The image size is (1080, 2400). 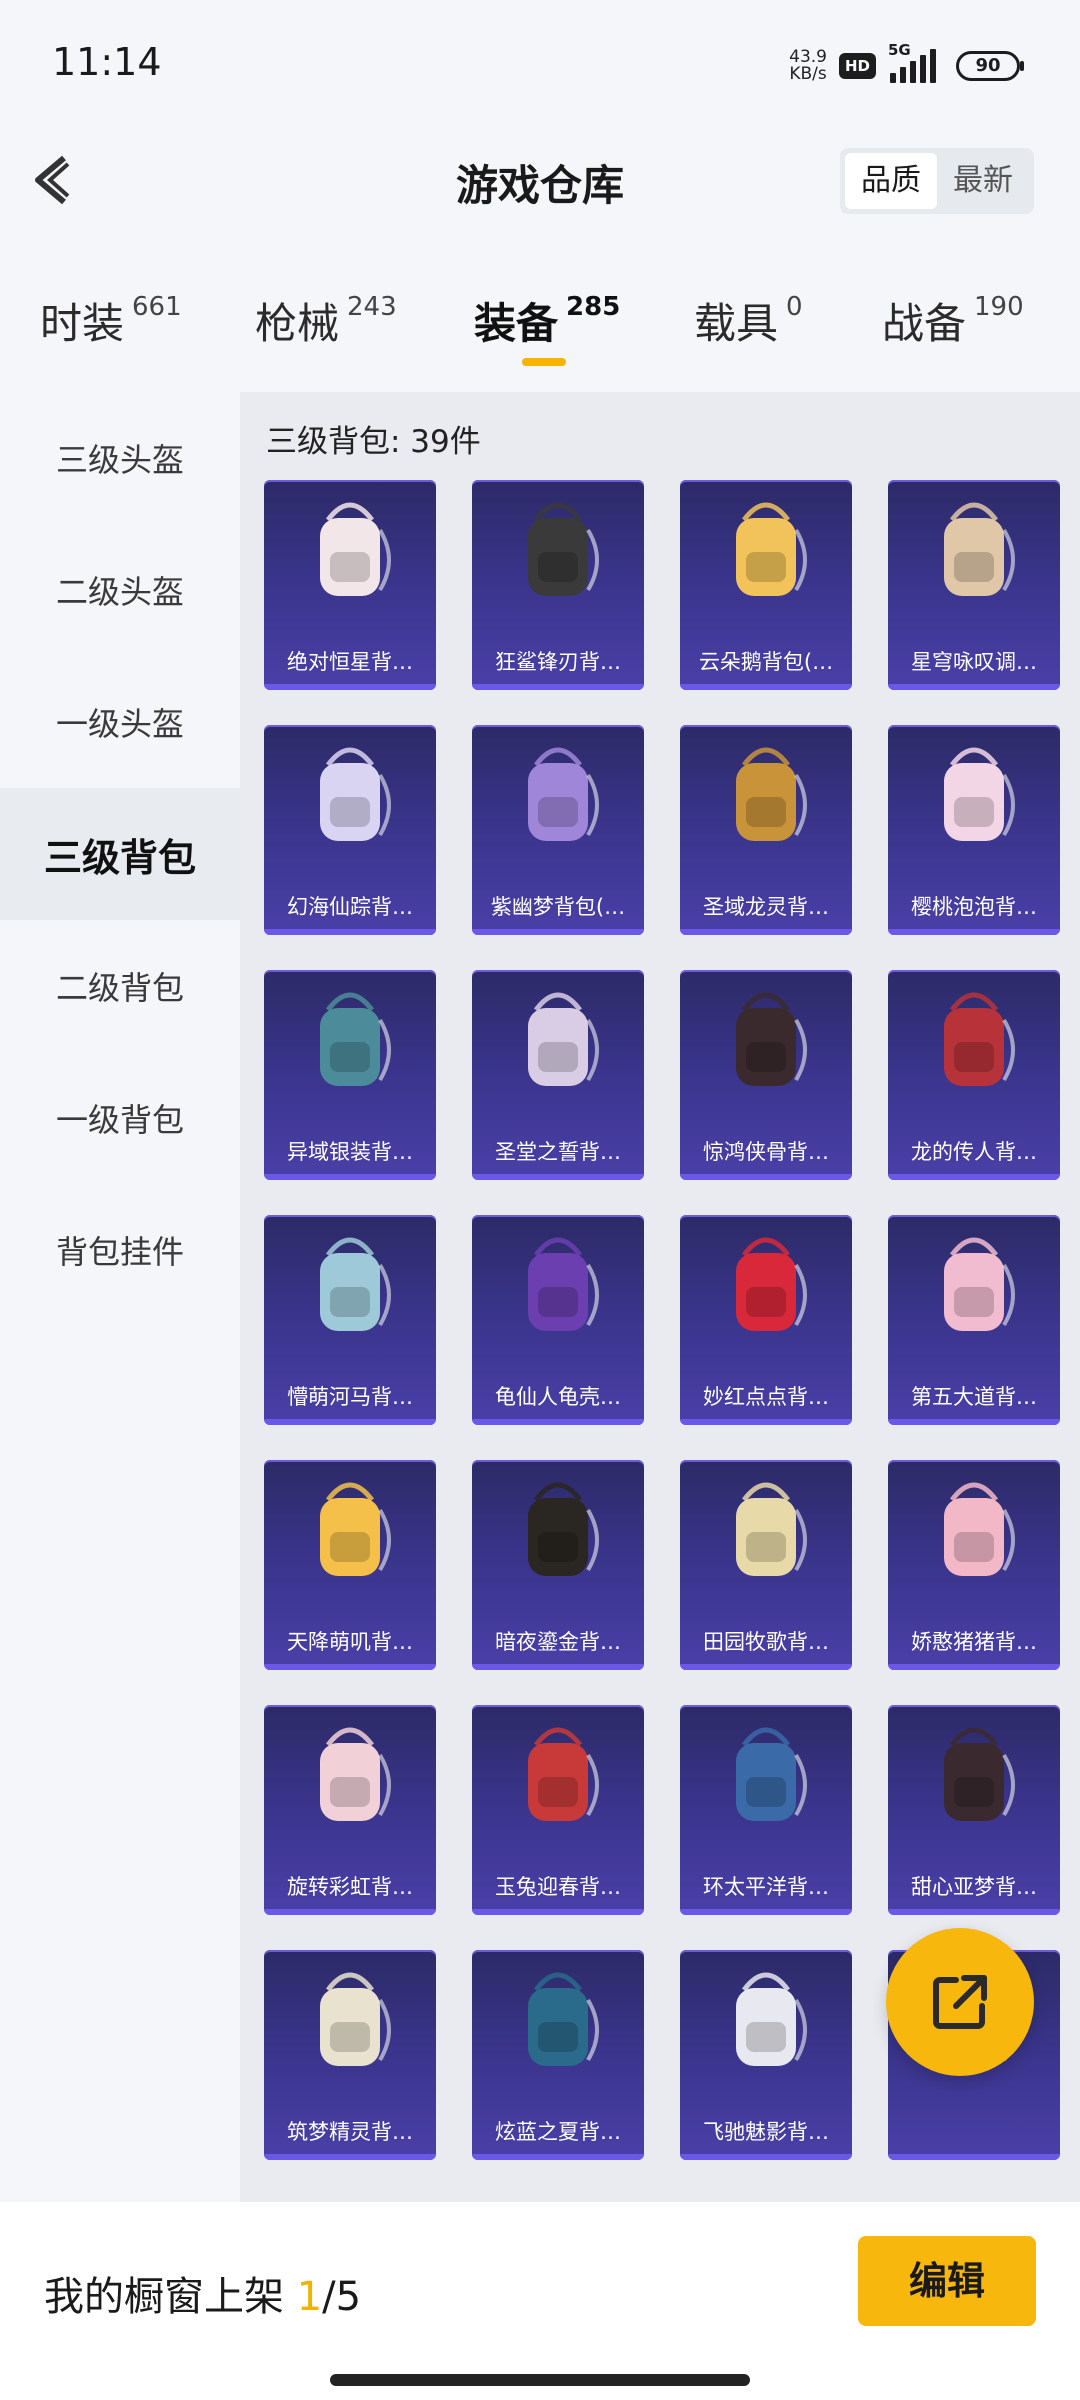 I want to click on tab-label: 载具, so click(x=736, y=323).